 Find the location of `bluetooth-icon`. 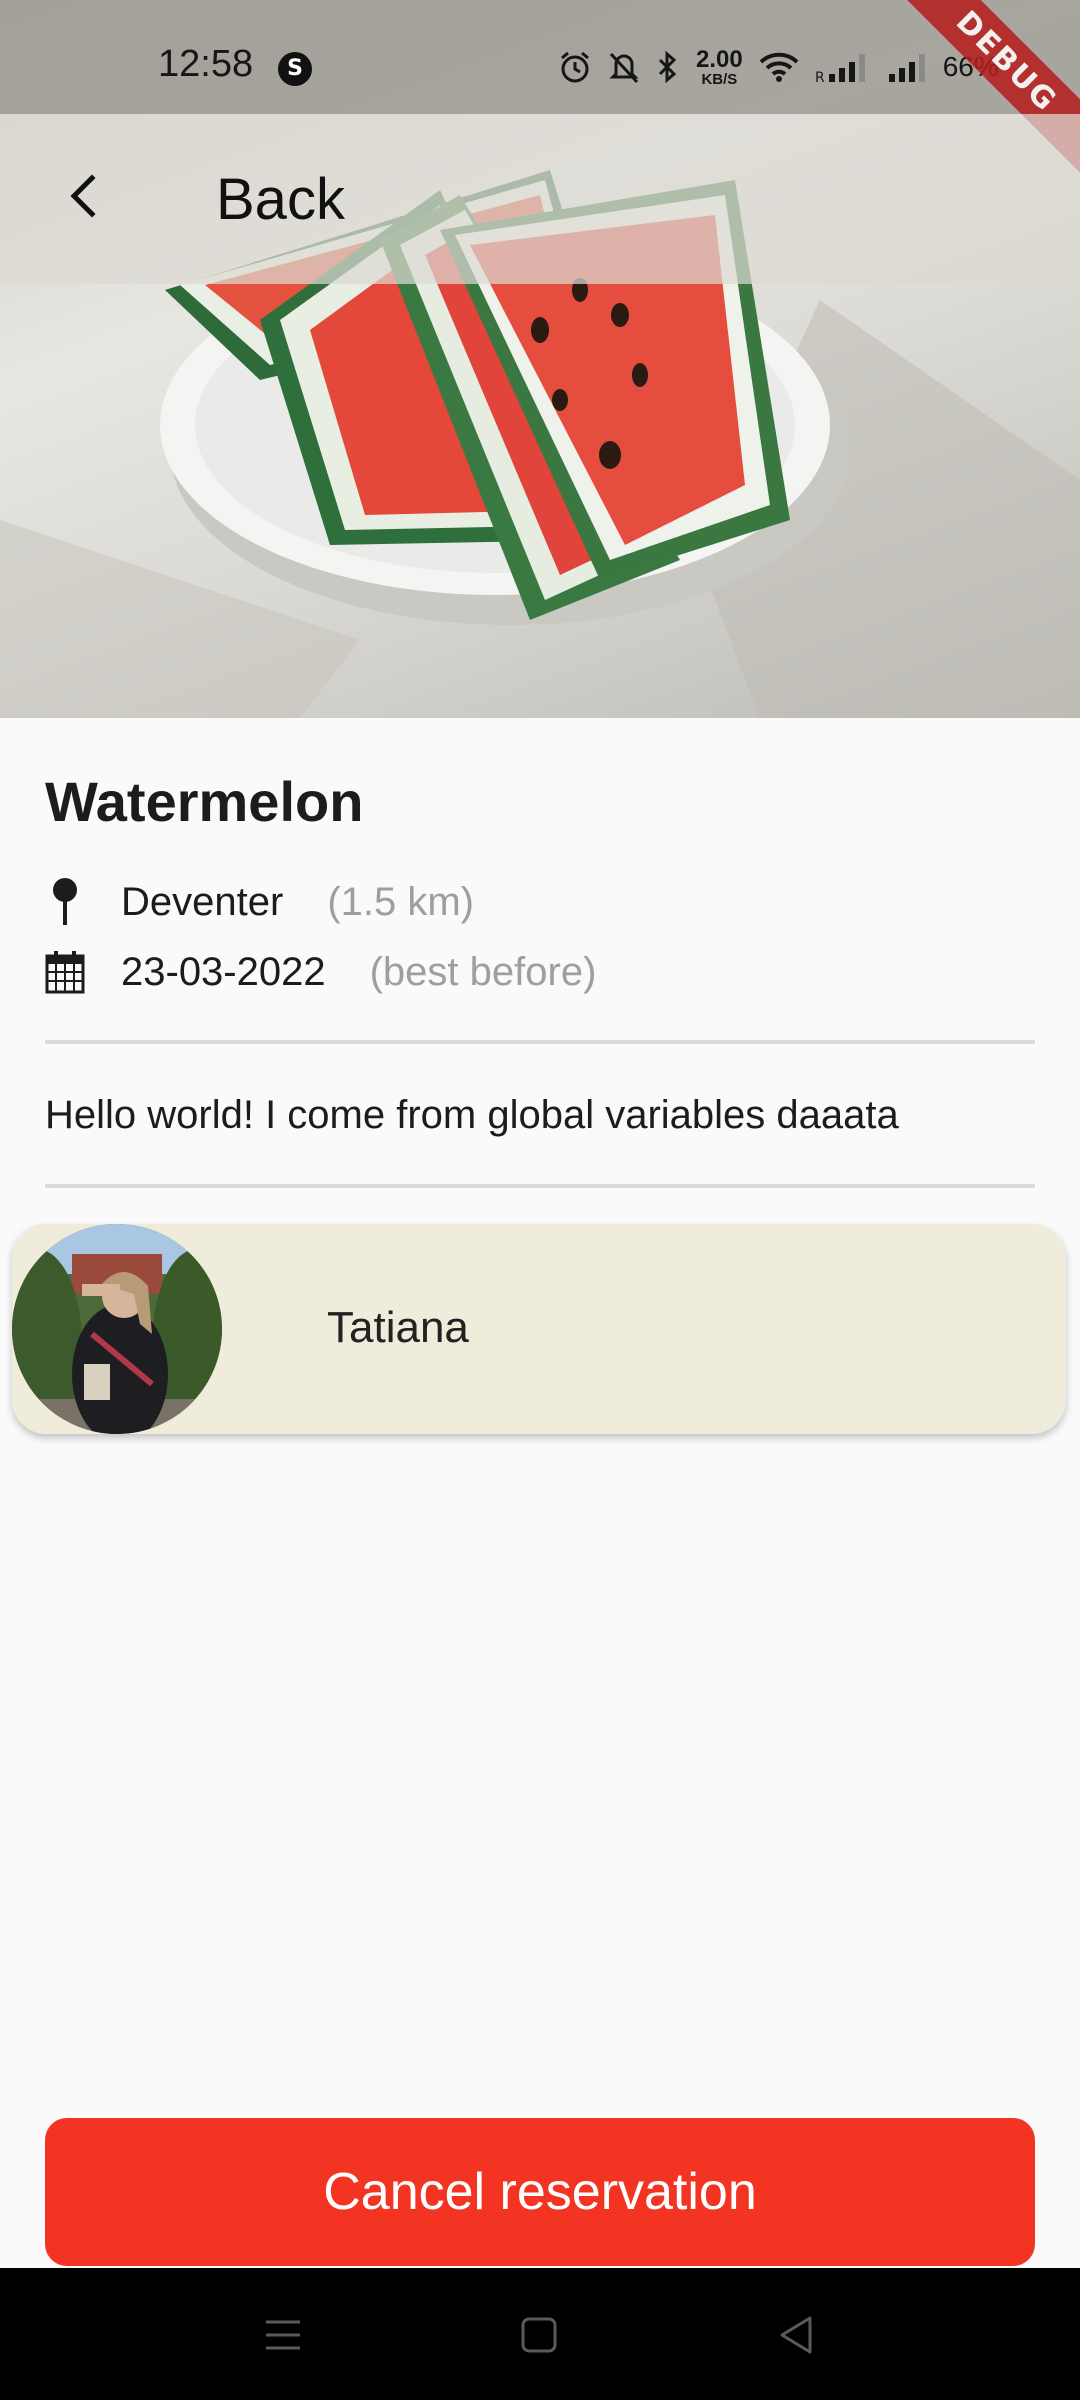

bluetooth-icon is located at coordinates (667, 67).